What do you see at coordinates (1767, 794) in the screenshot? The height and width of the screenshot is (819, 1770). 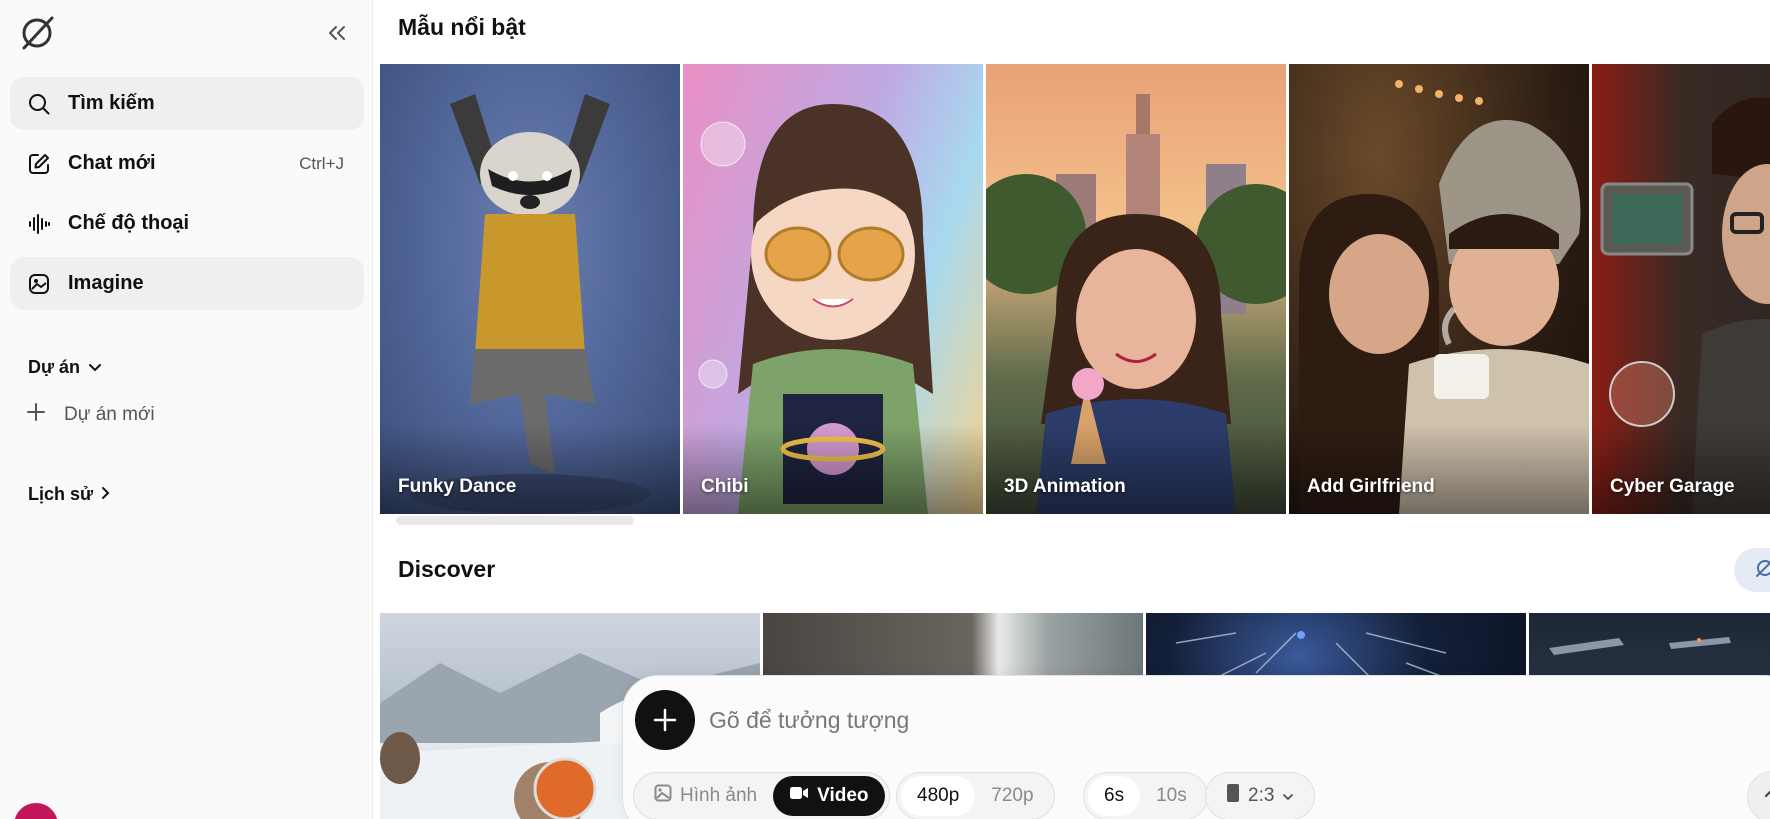 I see `arrow-up-icon` at bounding box center [1767, 794].